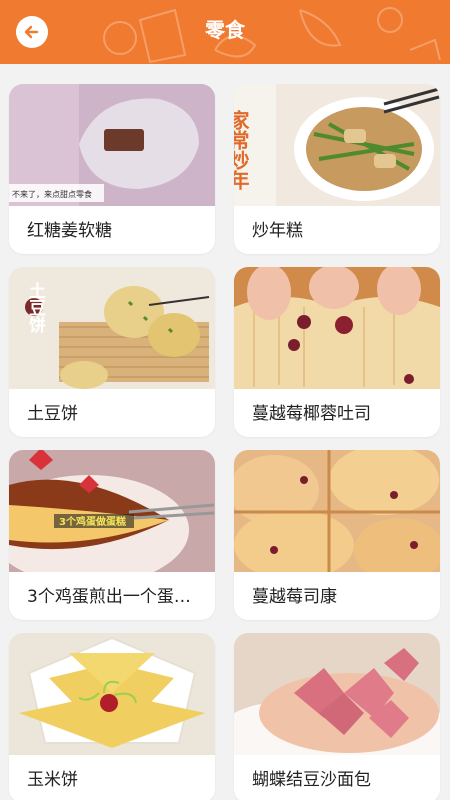  I want to click on recipe-card: 蔓越莓司康, so click(337, 535).